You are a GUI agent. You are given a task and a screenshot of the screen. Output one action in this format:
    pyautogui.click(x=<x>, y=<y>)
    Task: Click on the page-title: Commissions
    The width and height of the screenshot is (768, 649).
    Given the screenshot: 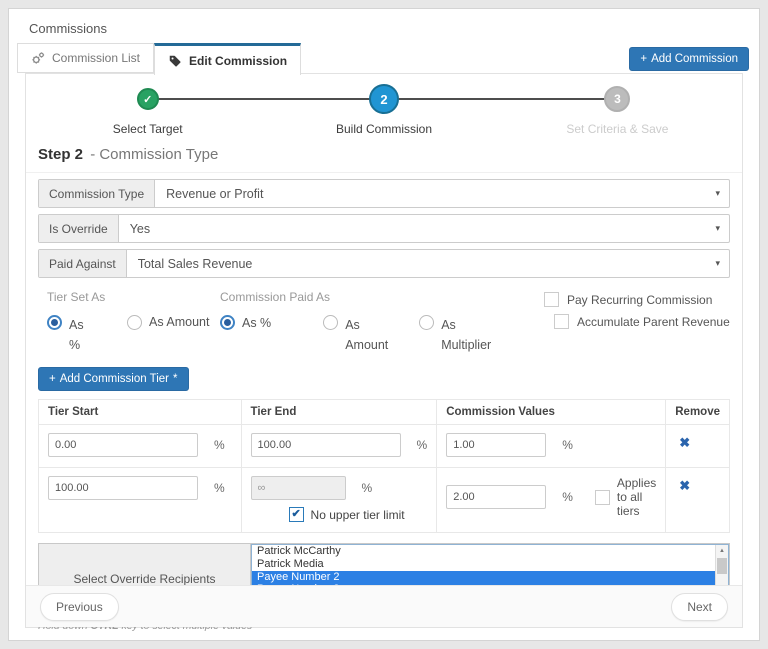 What is the action you would take?
    pyautogui.click(x=68, y=28)
    